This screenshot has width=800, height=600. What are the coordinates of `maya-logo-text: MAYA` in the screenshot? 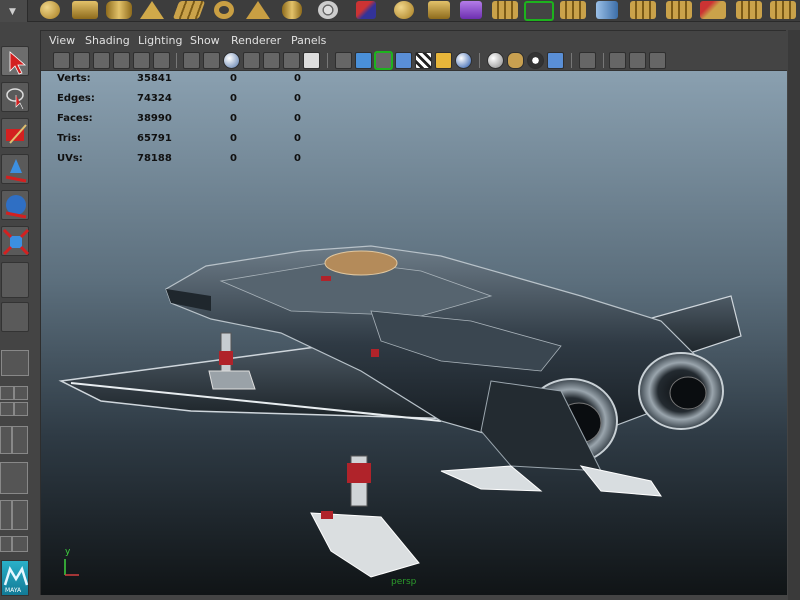 It's located at (13, 590).